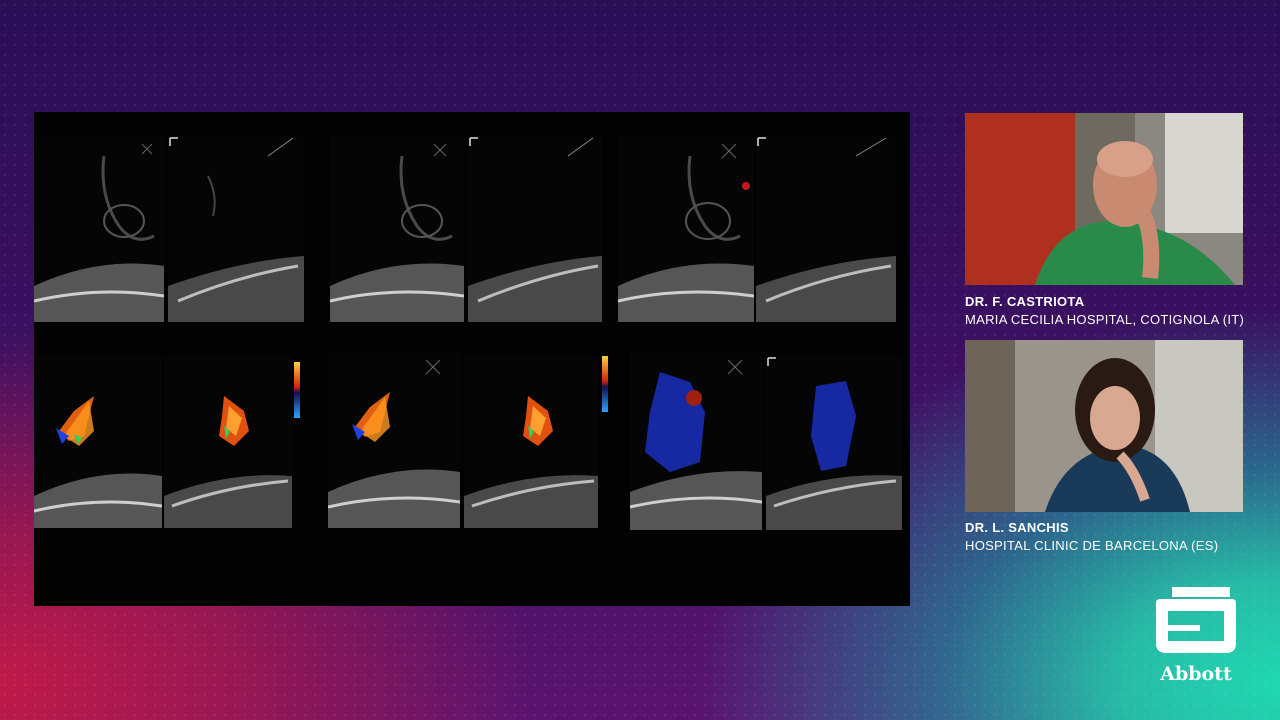  Describe the element at coordinates (1104, 426) in the screenshot. I see `presenter-2-video` at that location.